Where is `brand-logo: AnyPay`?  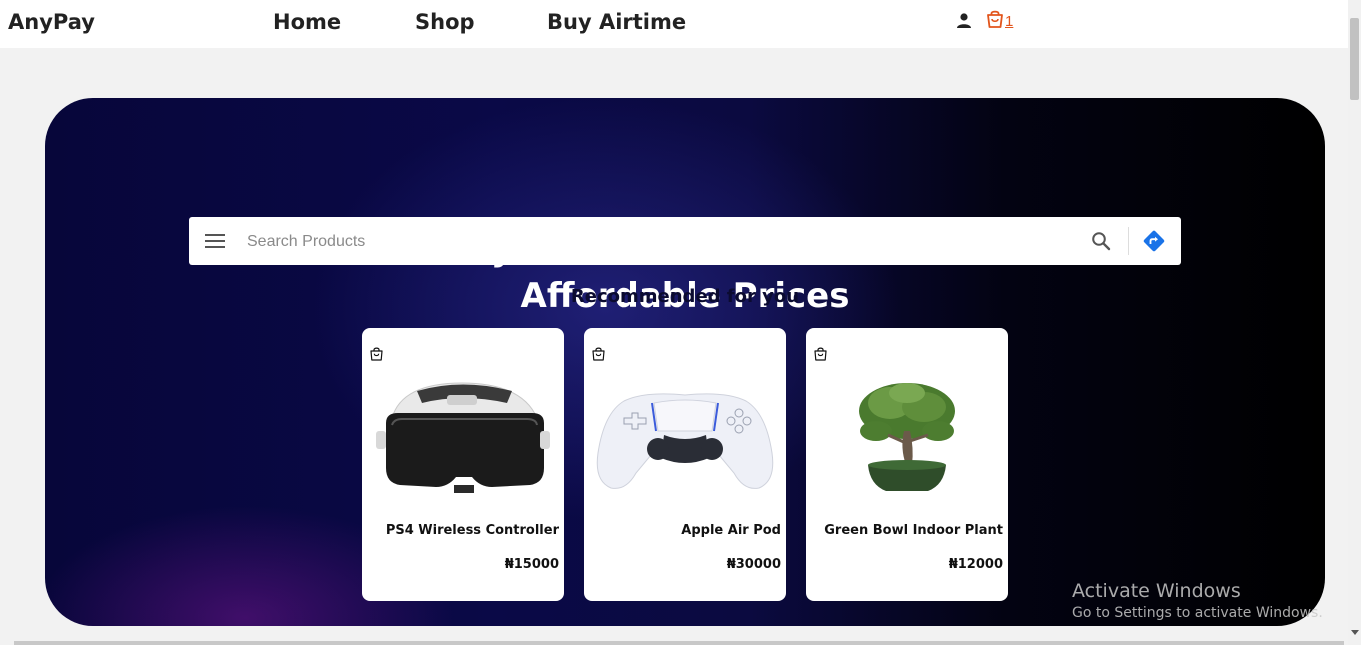
brand-logo: AnyPay is located at coordinates (51, 22).